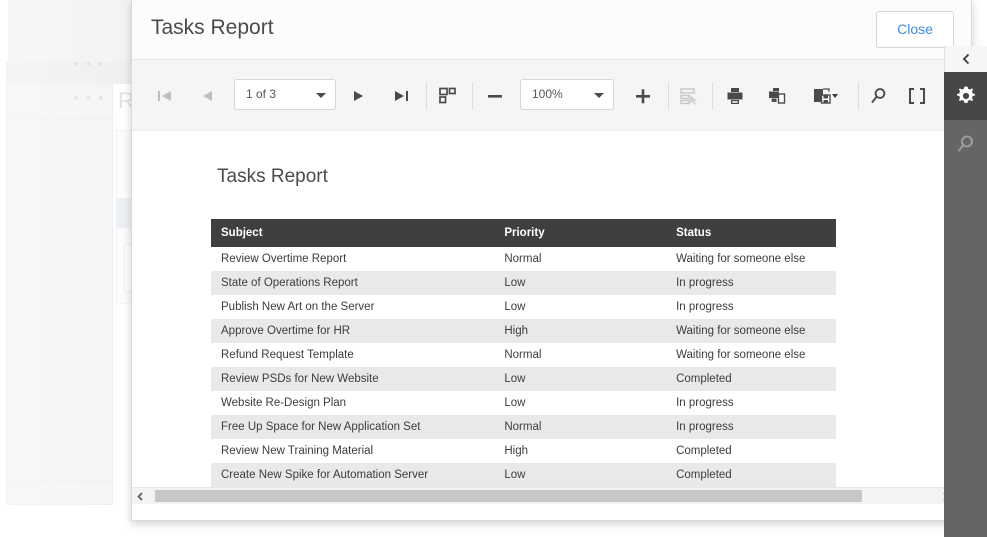 This screenshot has width=987, height=537. What do you see at coordinates (89, 63) in the screenshot?
I see `background-overflow-menu-1: • • •` at bounding box center [89, 63].